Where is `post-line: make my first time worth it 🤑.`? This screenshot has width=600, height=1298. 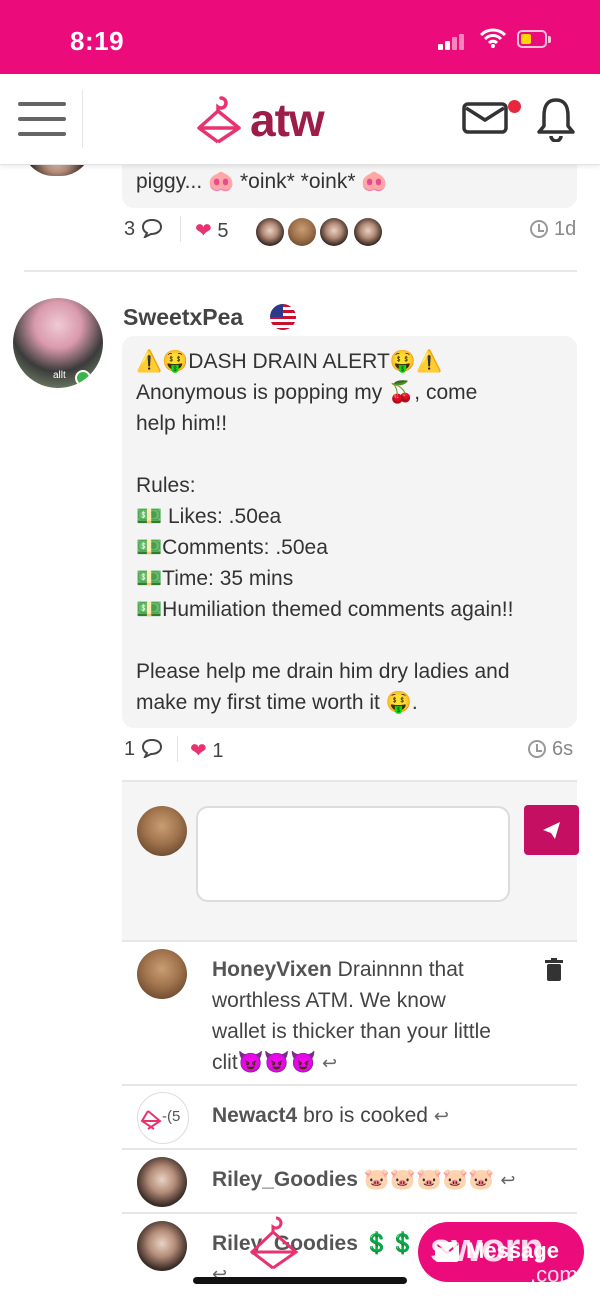
post-line: make my first time worth it 🤑. is located at coordinates (277, 702).